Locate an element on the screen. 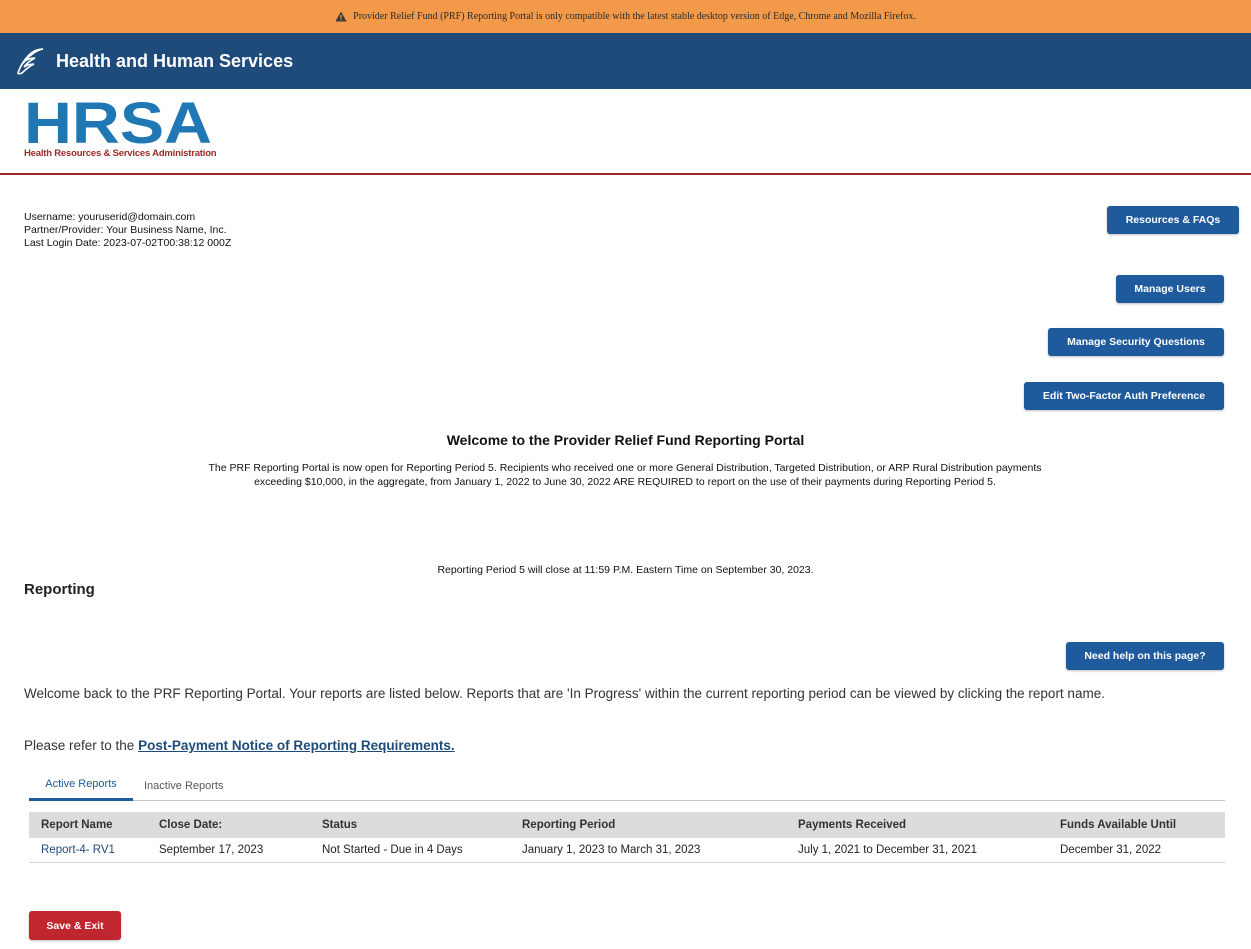  edit-two-factor-button: Edit Two-Factor Auth Preference is located at coordinates (1124, 396).